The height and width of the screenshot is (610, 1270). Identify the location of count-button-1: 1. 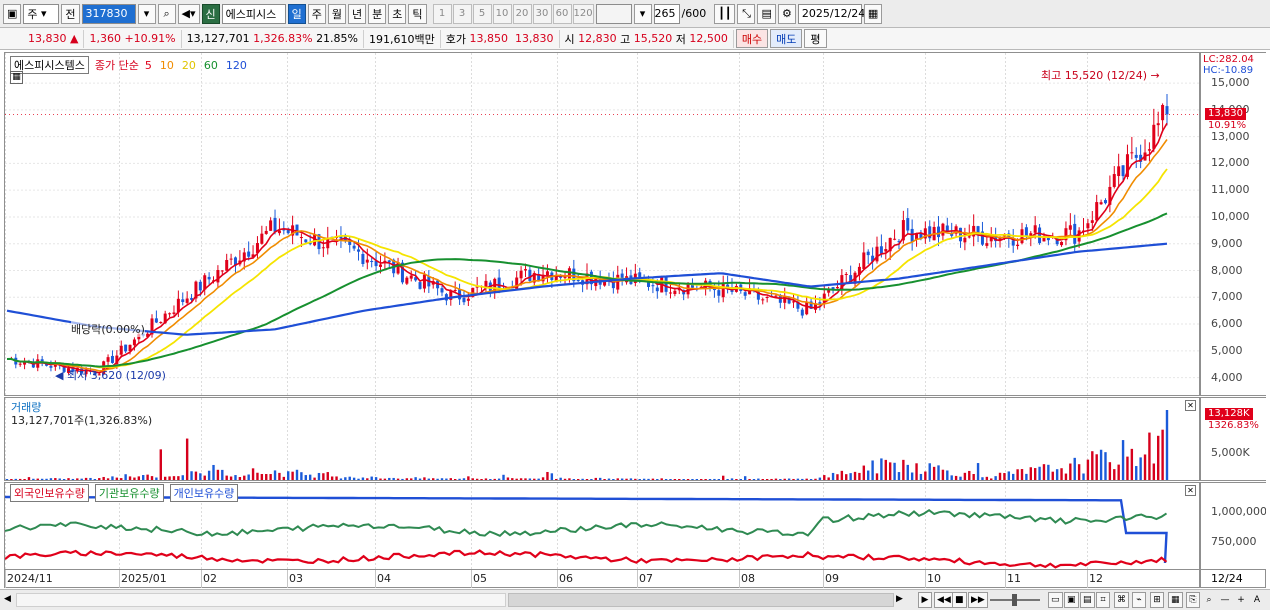
(442, 13).